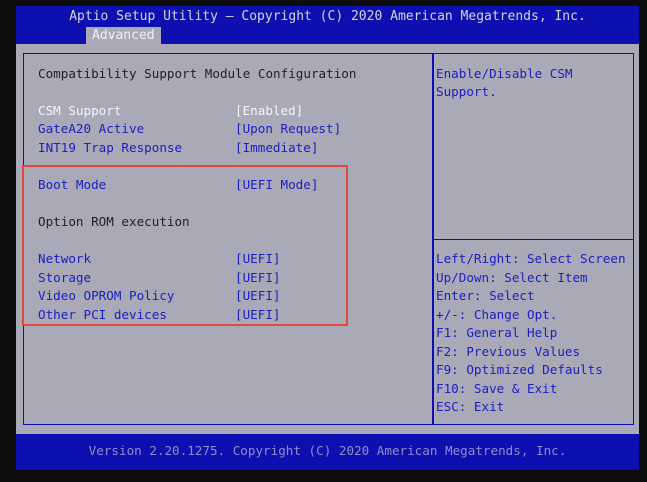  Describe the element at coordinates (123, 35) in the screenshot. I see `tab-advanced: Advanced` at that location.